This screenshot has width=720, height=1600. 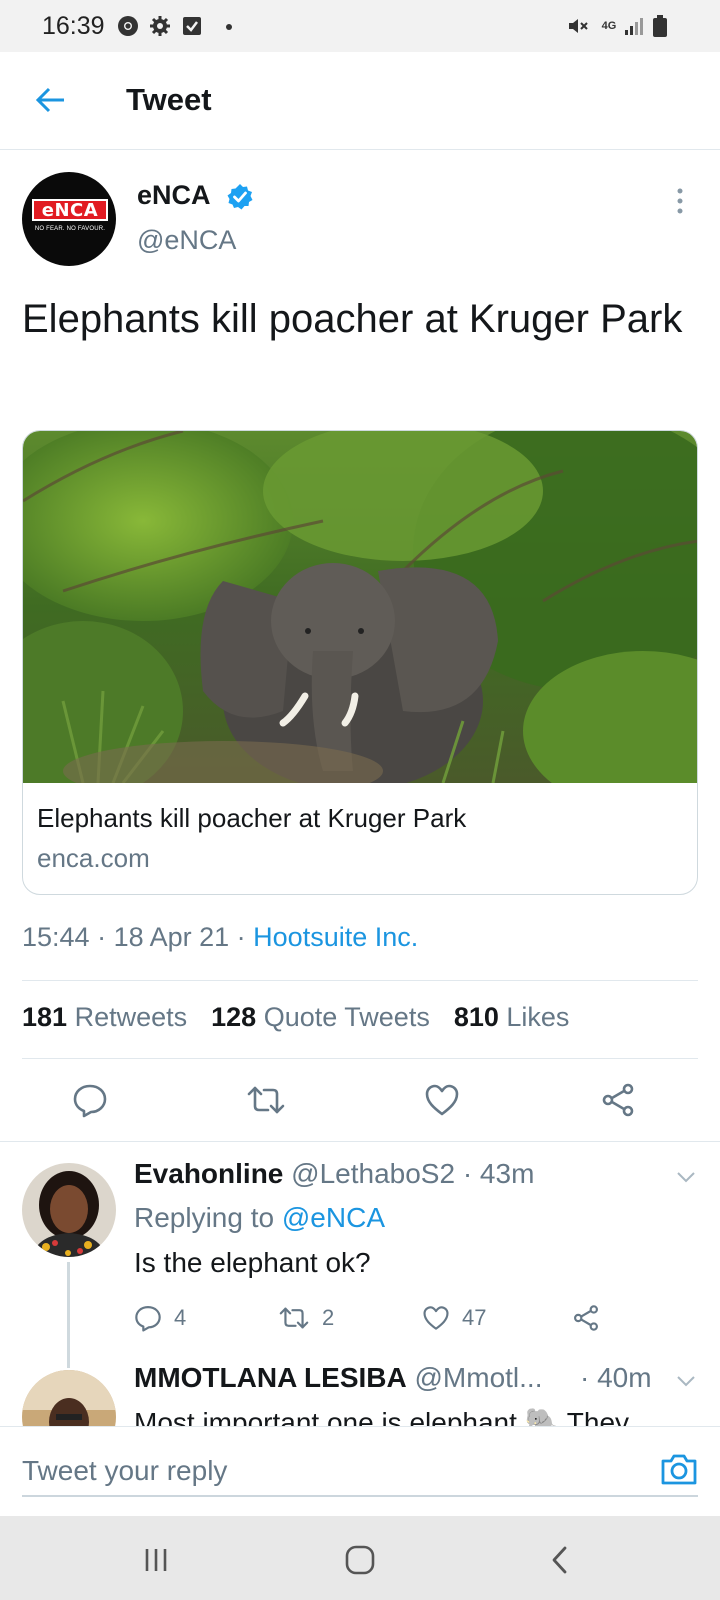 I want to click on notification-dot, so click(x=229, y=27).